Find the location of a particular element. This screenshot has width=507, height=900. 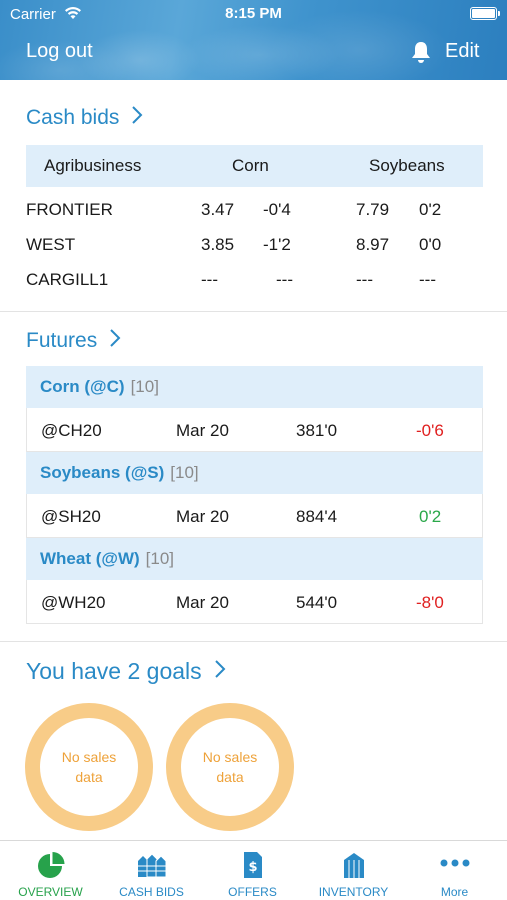

futures-group-name: Corn (@C) is located at coordinates (82, 386).